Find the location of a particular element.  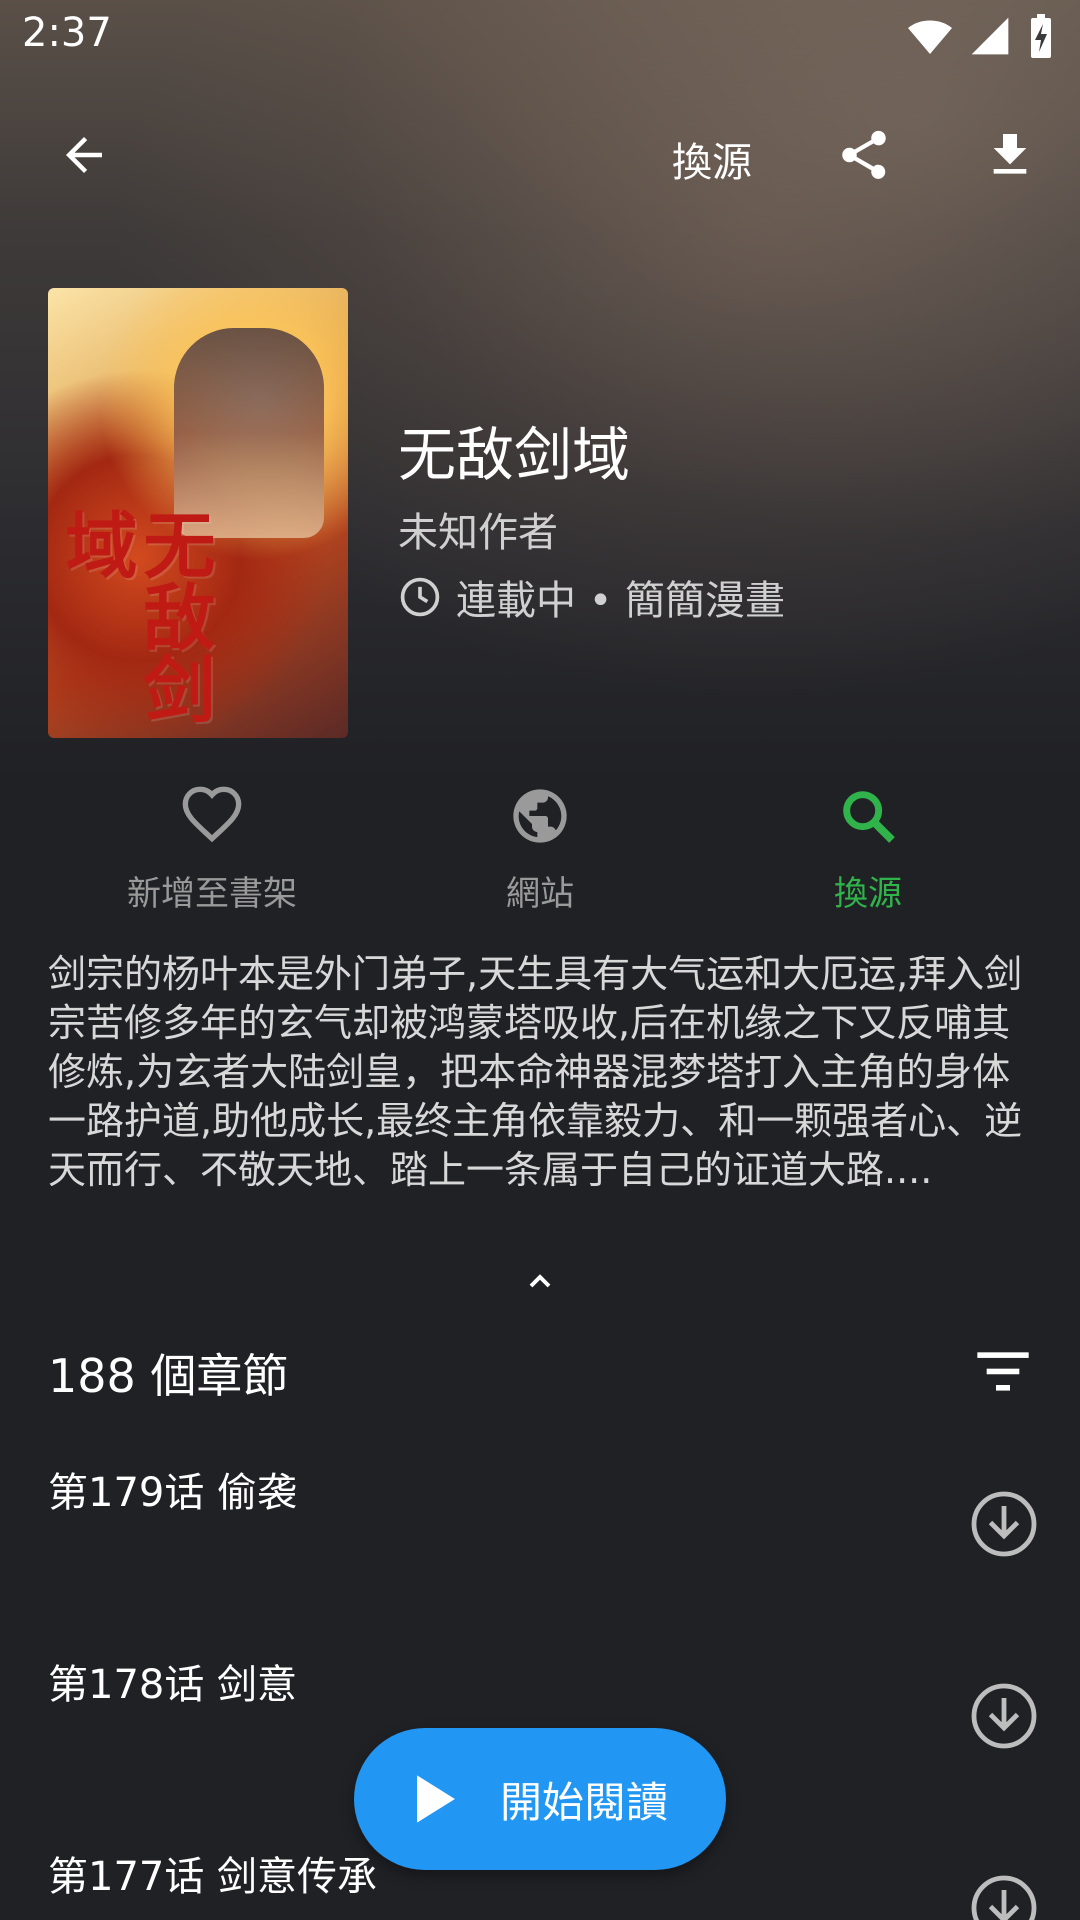

status-icons is located at coordinates (981, 36).